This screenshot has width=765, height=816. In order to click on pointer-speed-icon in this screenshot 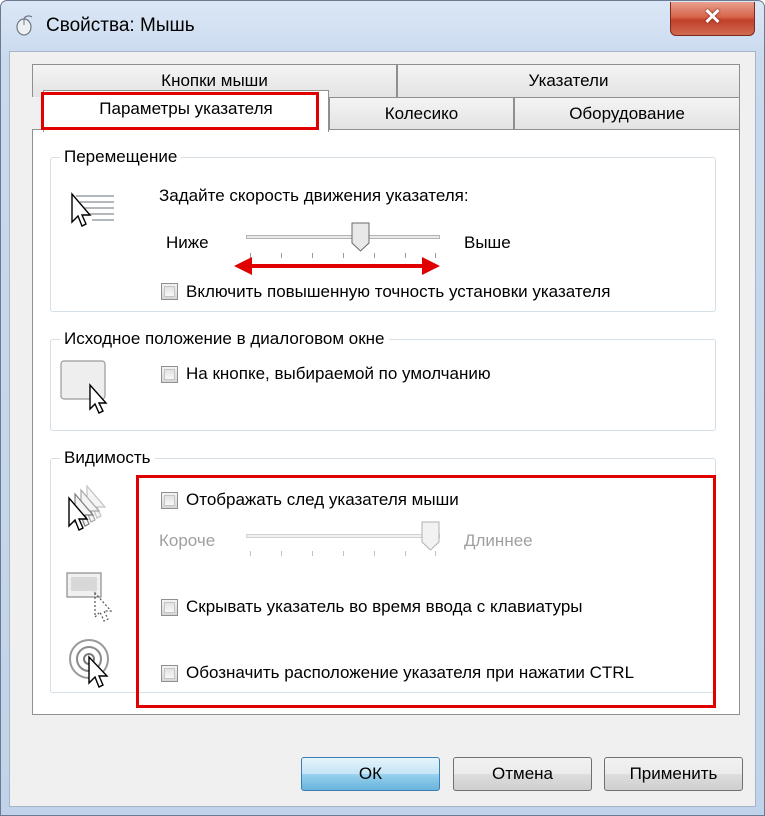, I will do `click(92, 209)`.